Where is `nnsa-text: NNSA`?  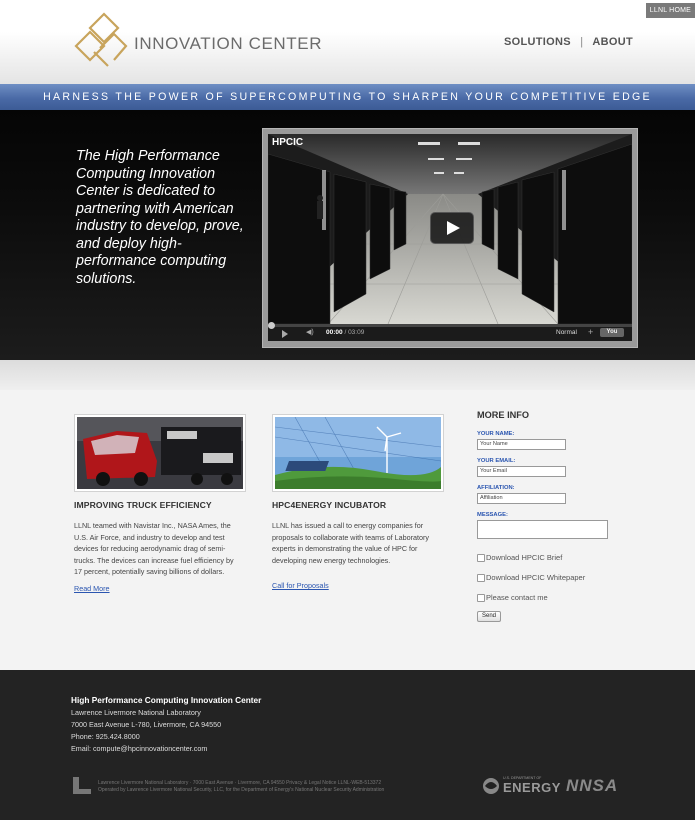 nnsa-text: NNSA is located at coordinates (592, 785).